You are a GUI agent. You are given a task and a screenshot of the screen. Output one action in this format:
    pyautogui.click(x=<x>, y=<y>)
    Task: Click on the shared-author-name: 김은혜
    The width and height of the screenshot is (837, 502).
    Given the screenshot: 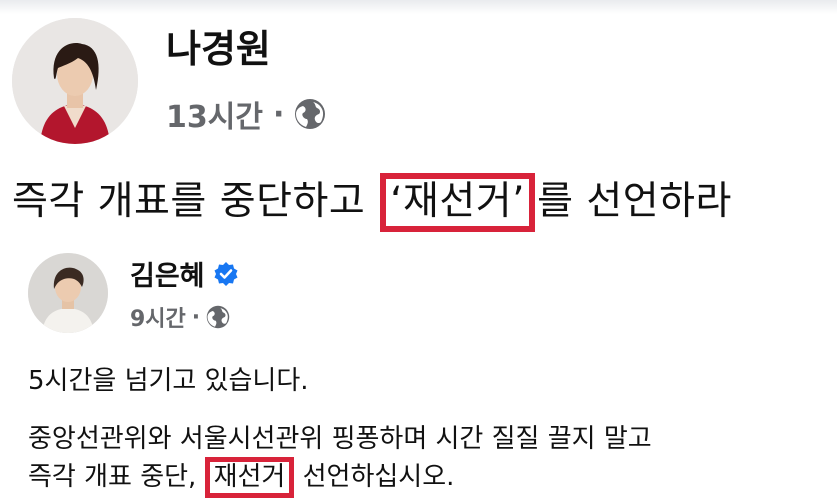 What is the action you would take?
    pyautogui.click(x=167, y=273)
    